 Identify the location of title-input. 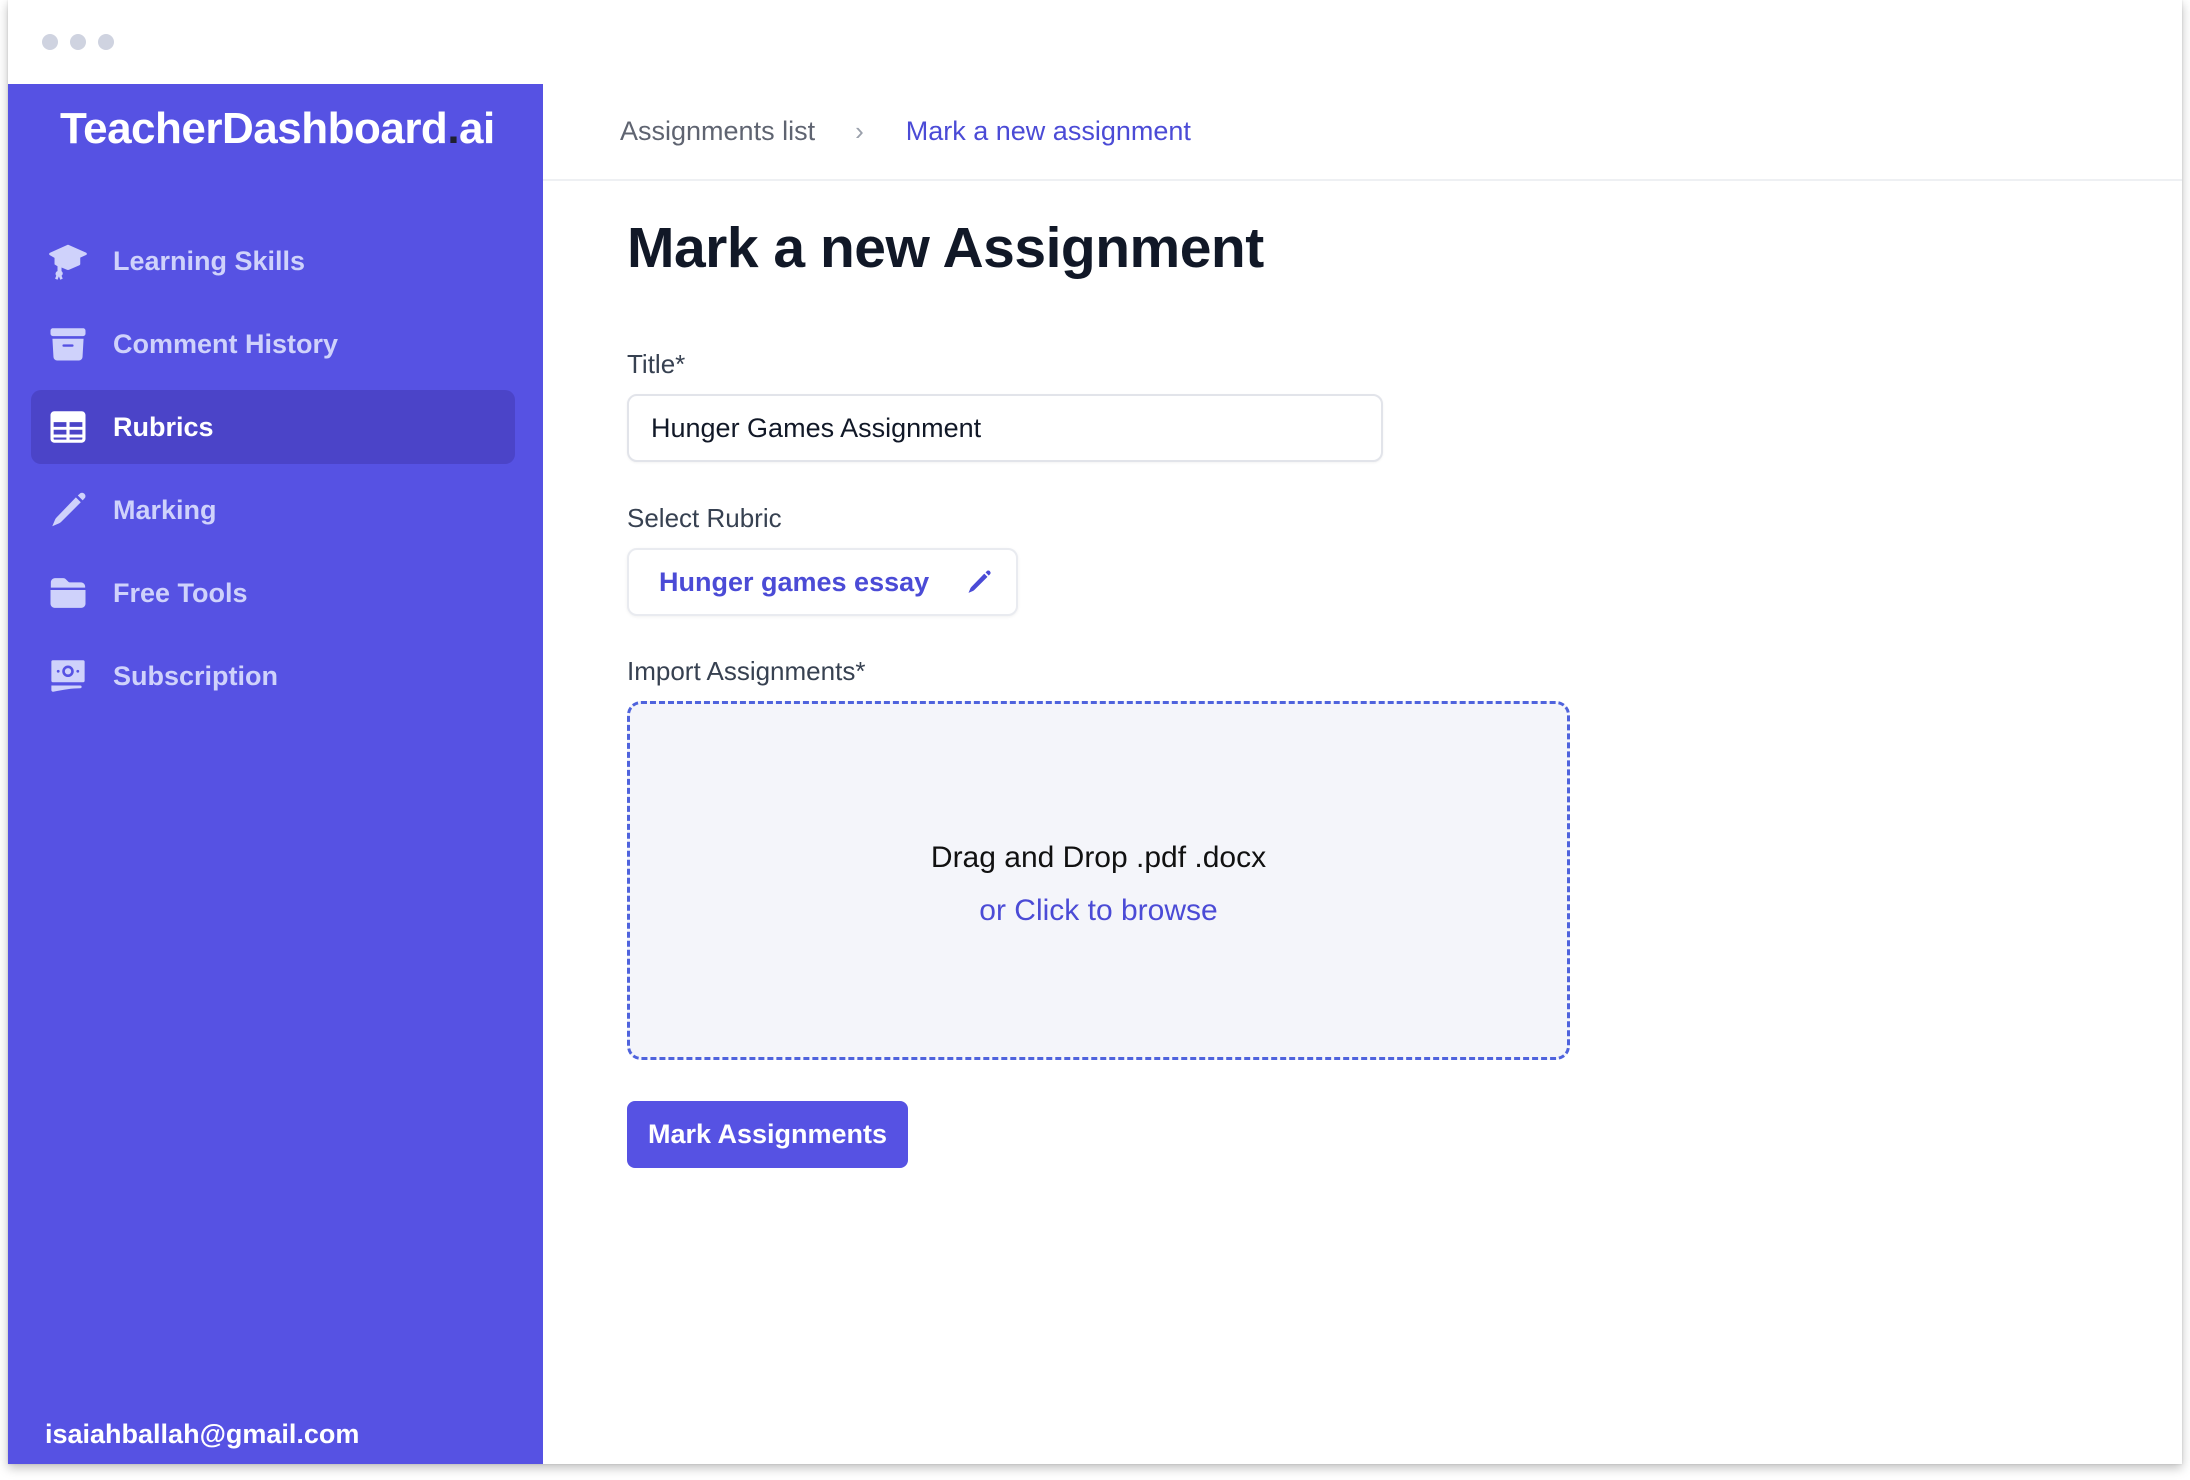
(1005, 428).